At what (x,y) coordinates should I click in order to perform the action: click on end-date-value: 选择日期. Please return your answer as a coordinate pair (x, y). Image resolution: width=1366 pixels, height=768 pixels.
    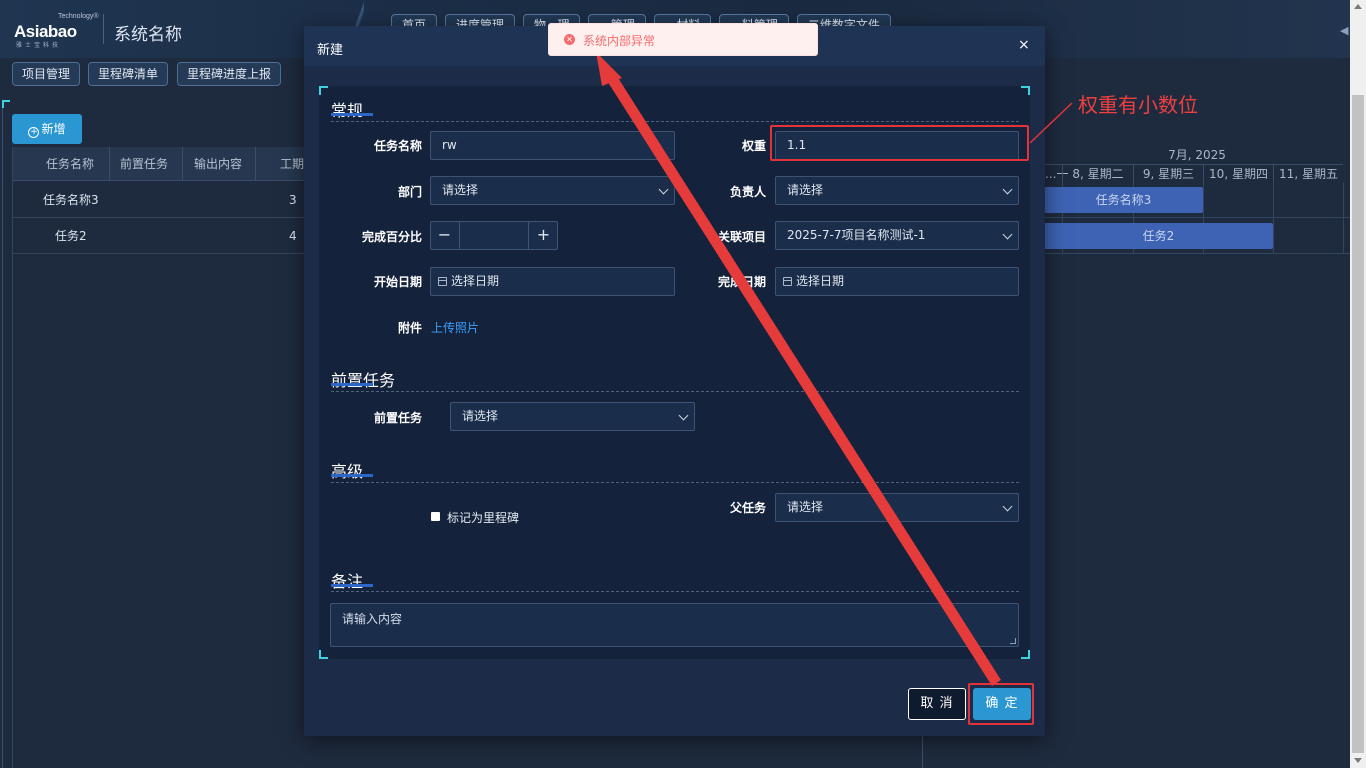
    Looking at the image, I should click on (820, 281).